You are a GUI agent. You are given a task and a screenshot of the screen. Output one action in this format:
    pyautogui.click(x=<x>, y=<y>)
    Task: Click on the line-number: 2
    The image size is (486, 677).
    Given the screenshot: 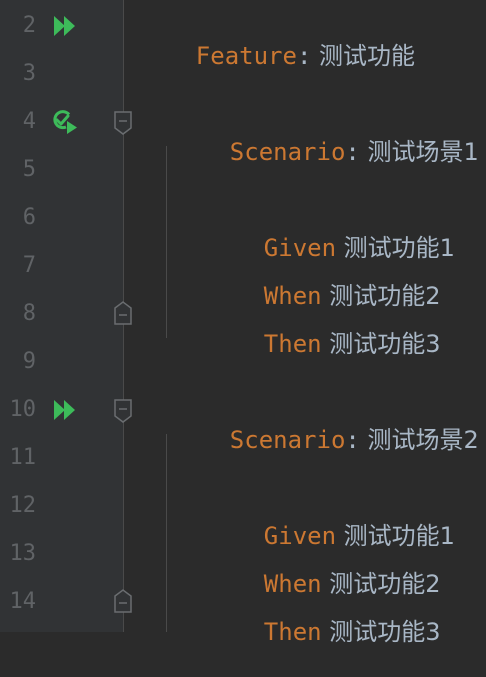 What is the action you would take?
    pyautogui.click(x=29, y=25)
    